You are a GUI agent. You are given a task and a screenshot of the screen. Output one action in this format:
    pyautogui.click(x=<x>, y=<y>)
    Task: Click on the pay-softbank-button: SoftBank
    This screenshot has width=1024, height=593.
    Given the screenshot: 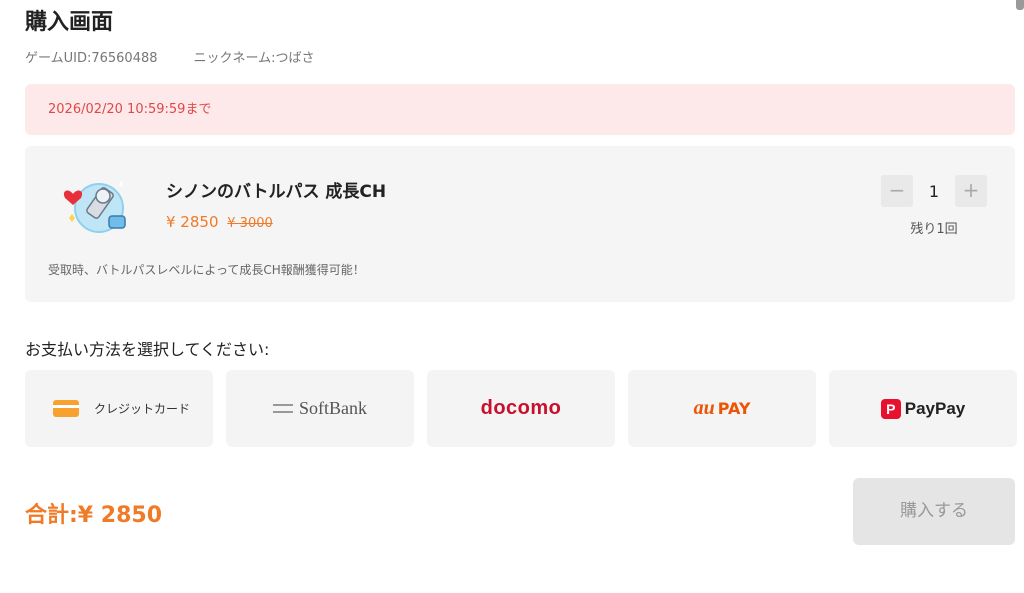 What is the action you would take?
    pyautogui.click(x=320, y=408)
    